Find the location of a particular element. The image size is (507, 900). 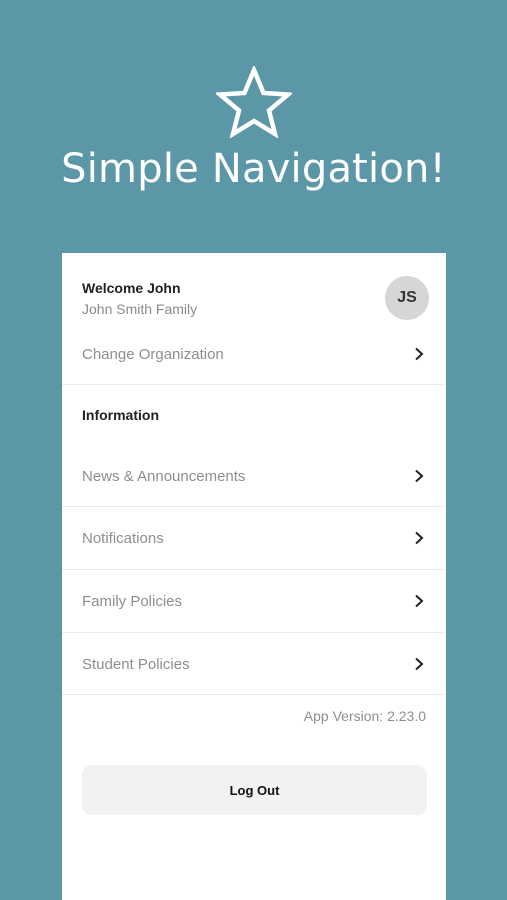

menu-item-family-policies: Family Policies is located at coordinates (254, 601).